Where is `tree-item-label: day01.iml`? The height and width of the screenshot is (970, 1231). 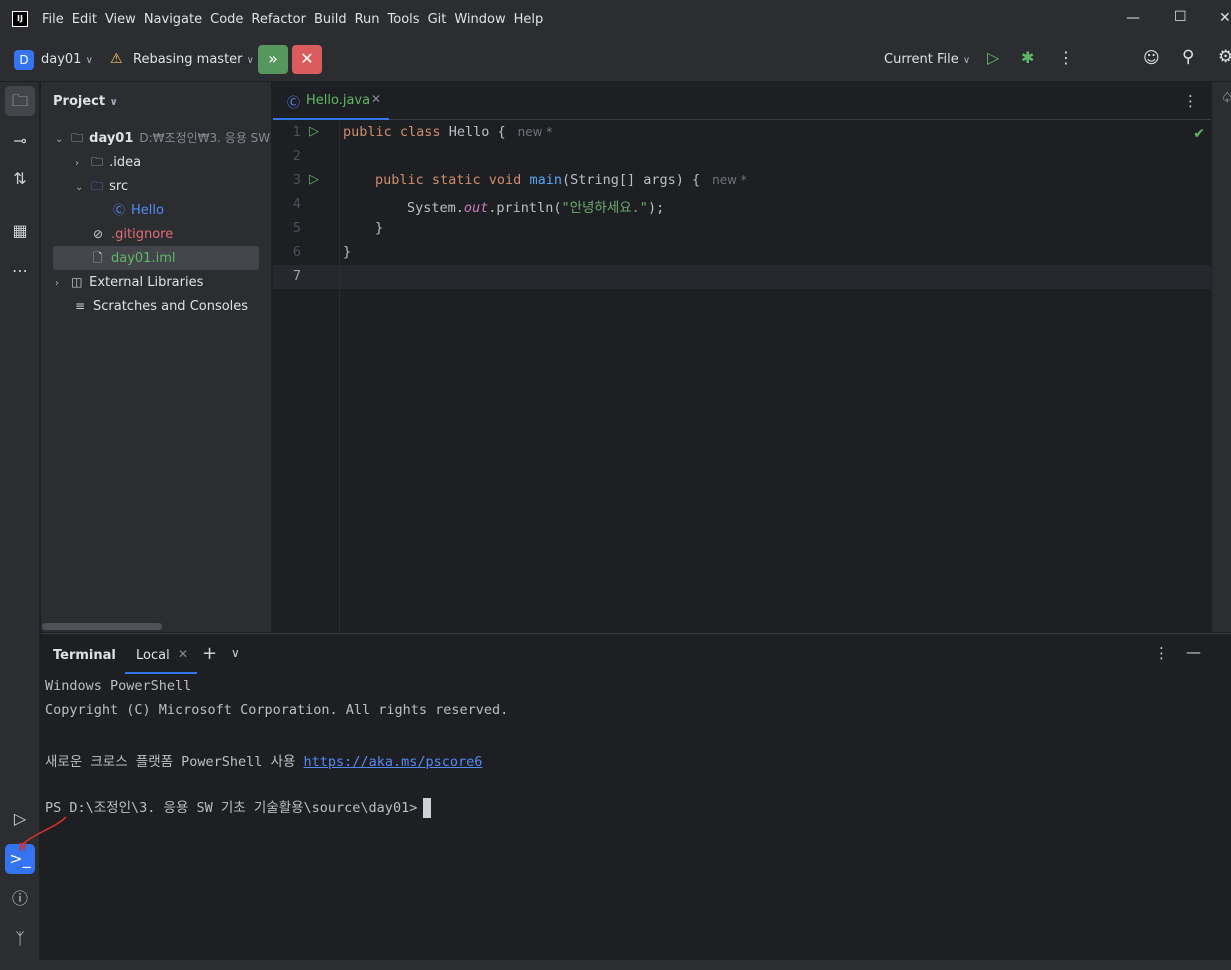
tree-item-label: day01.iml is located at coordinates (143, 258).